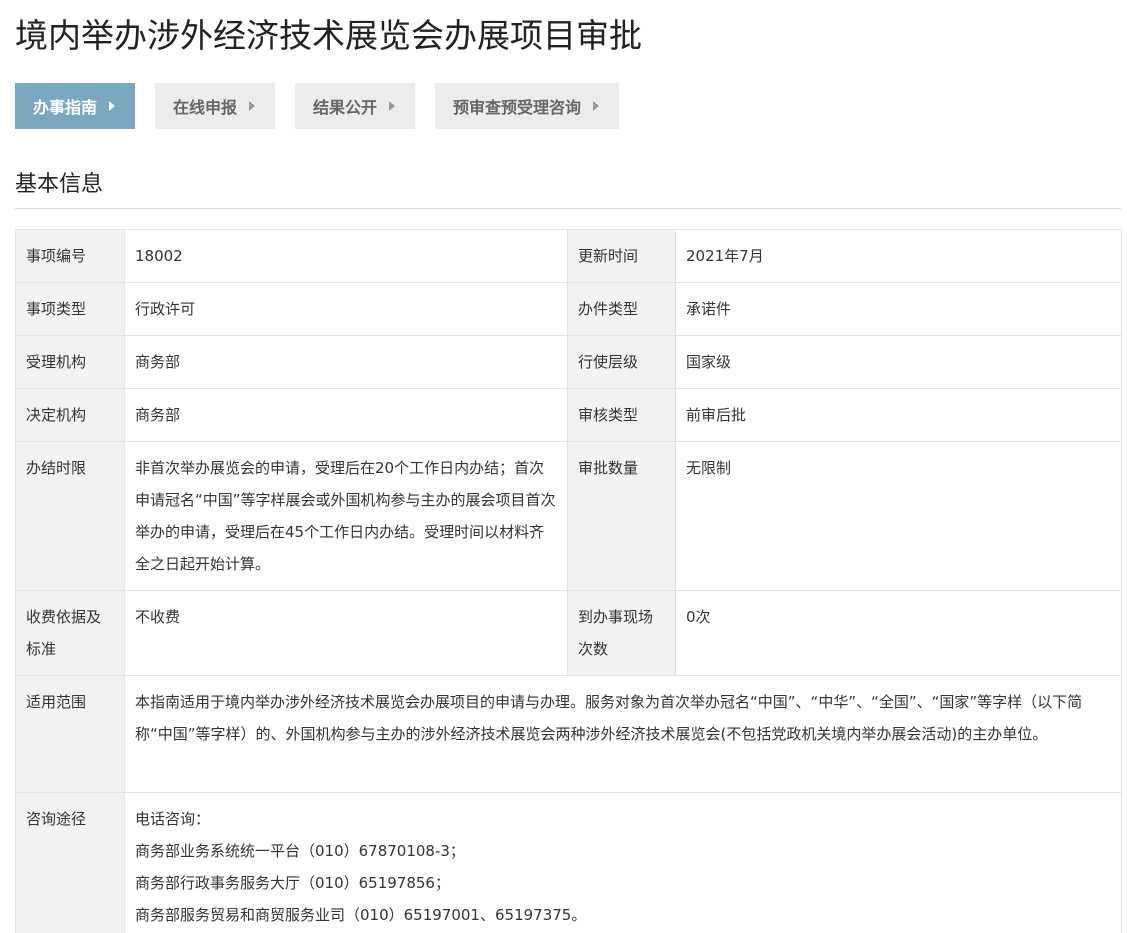 This screenshot has width=1127, height=933. What do you see at coordinates (70, 256) in the screenshot?
I see `item-no-label: 事项编号` at bounding box center [70, 256].